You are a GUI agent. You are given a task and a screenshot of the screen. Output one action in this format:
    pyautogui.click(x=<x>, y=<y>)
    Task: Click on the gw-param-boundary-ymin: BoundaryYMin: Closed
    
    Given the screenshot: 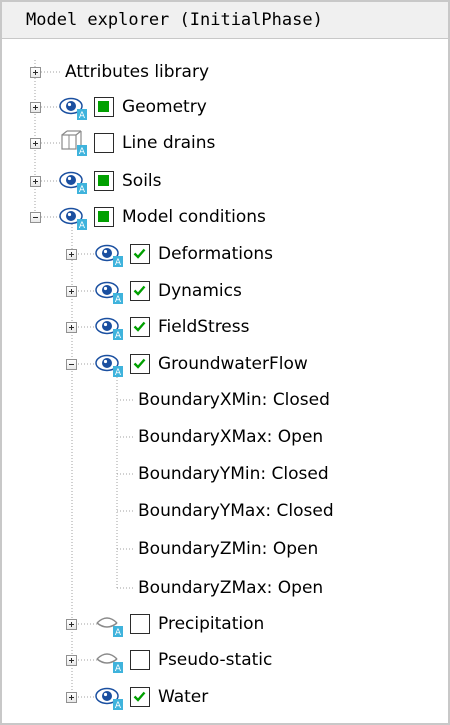 What is the action you would take?
    pyautogui.click(x=233, y=474)
    